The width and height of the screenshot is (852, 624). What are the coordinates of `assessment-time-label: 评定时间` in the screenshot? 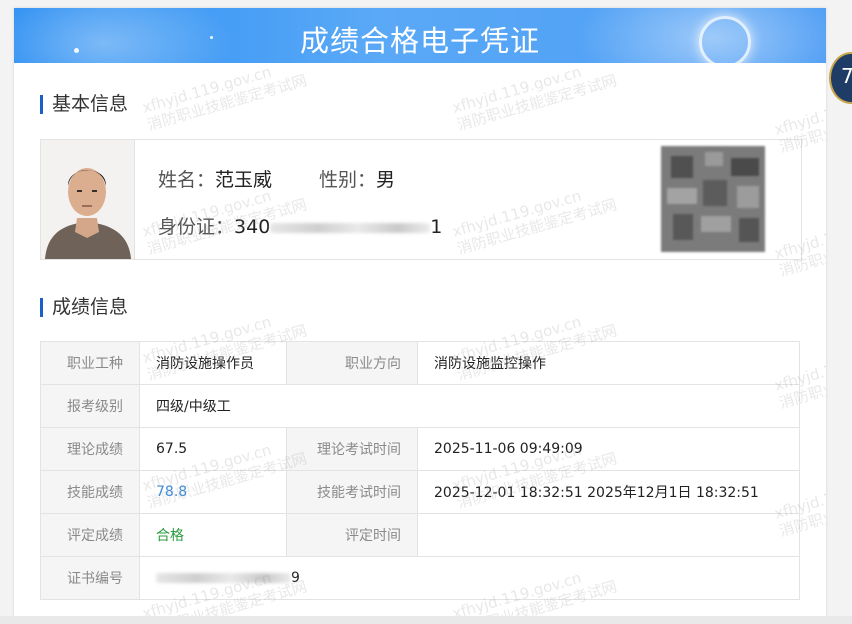 It's located at (352, 535).